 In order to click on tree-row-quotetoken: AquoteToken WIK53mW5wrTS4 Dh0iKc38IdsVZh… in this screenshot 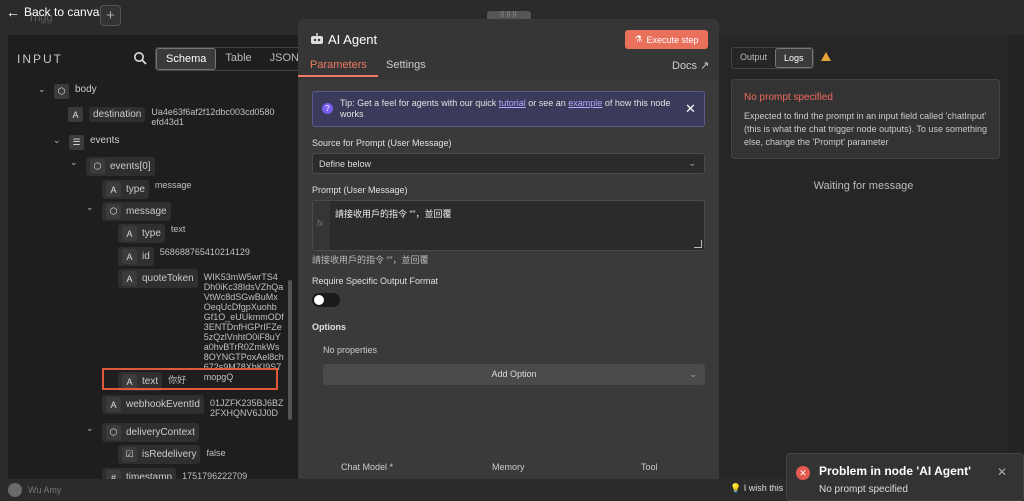, I will do `click(201, 325)`.